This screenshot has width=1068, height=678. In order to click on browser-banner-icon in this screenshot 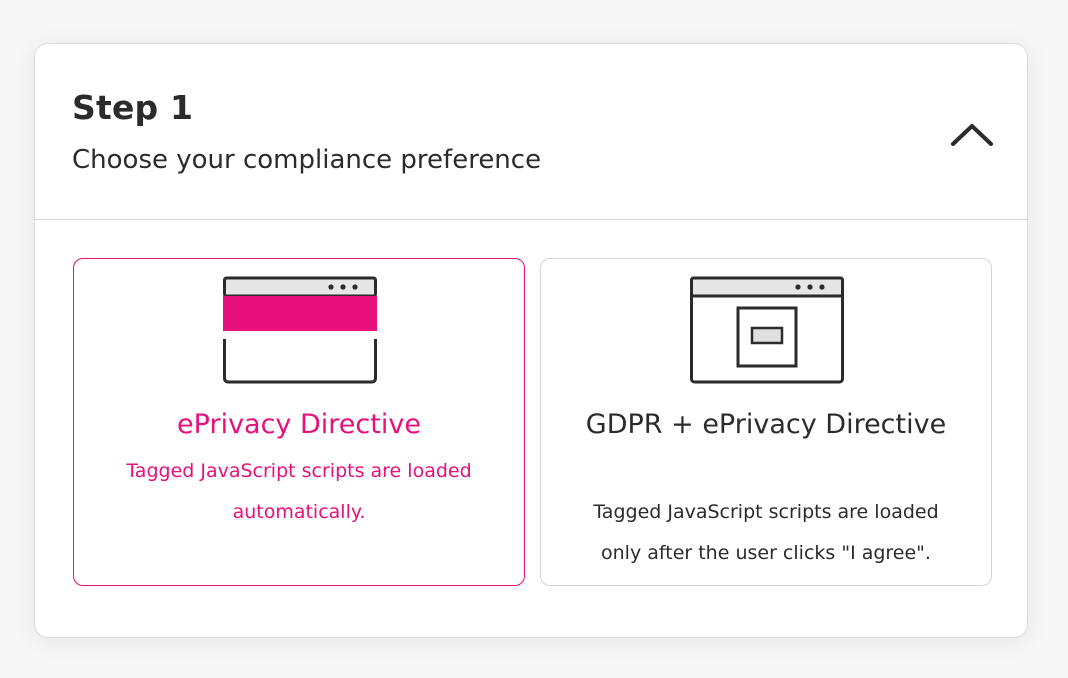, I will do `click(300, 332)`.